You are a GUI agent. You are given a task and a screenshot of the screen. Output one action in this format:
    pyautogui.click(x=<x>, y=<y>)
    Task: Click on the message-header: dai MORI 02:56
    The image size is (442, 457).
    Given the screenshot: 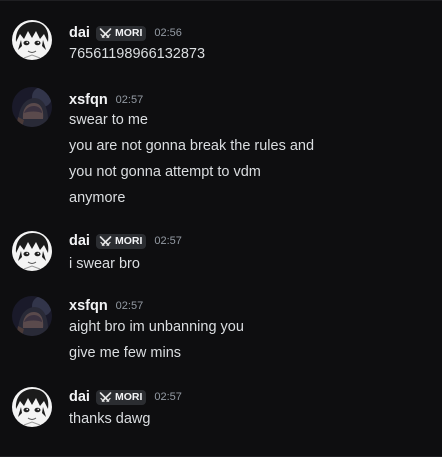 What is the action you would take?
    pyautogui.click(x=125, y=33)
    